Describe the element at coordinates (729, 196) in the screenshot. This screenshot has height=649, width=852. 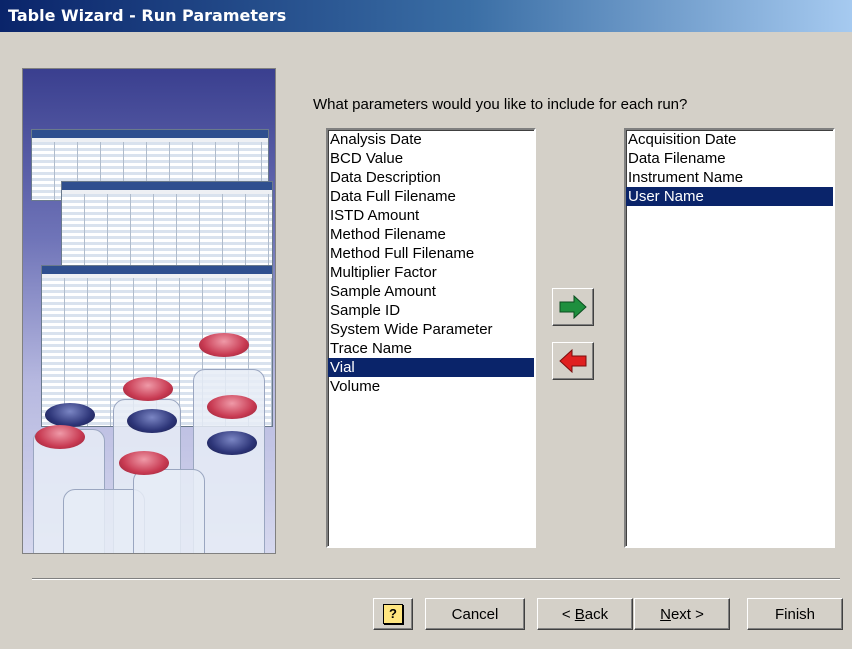
I see `list-item: User Name` at that location.